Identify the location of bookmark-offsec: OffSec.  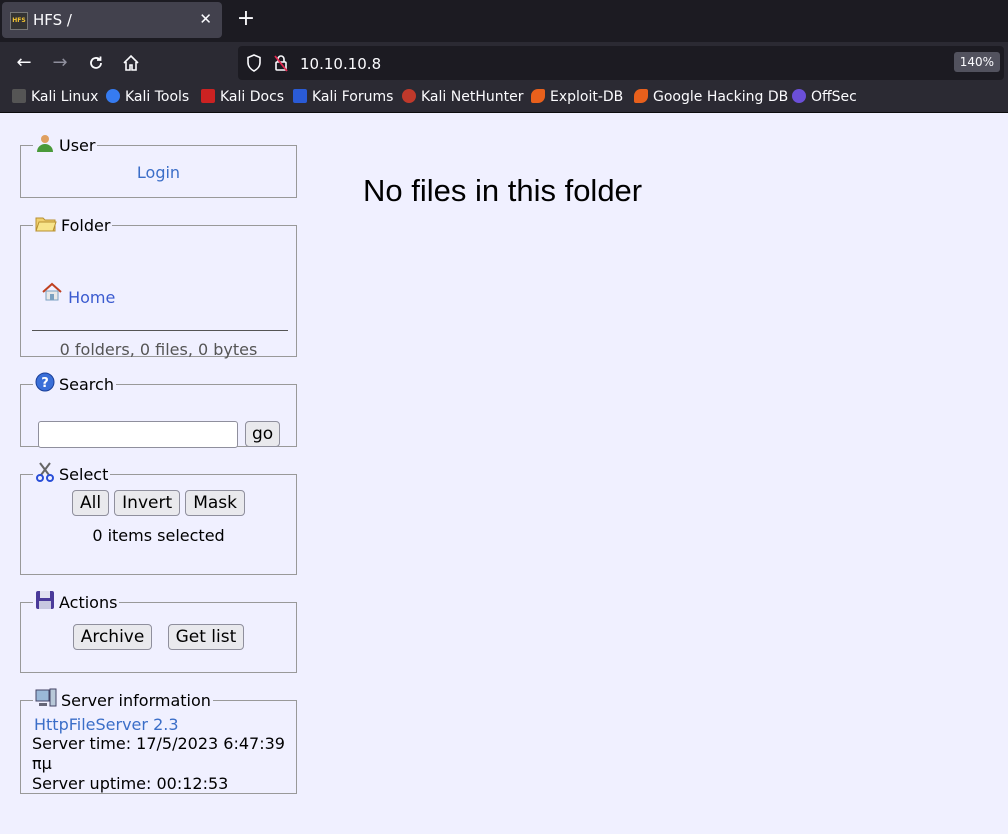
(824, 97).